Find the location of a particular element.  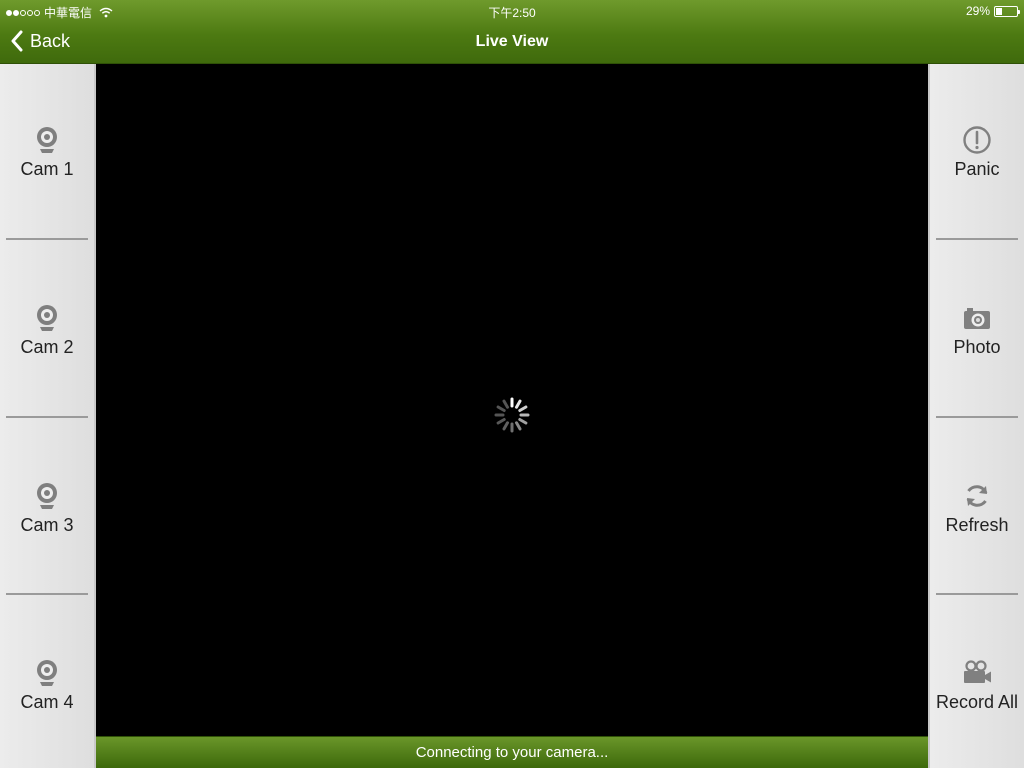

top-bar: 中華電信 下午2:50 29% Back Live View is located at coordinates (512, 32).